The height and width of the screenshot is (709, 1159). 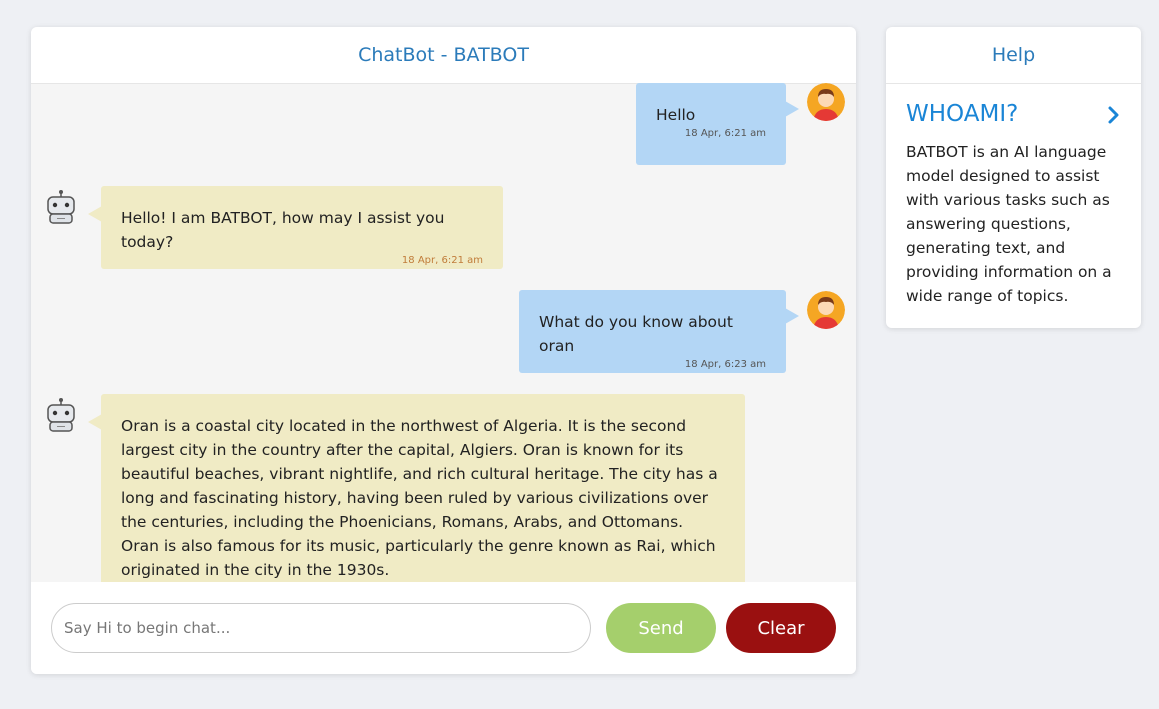 I want to click on help-title: Help, so click(x=1013, y=55).